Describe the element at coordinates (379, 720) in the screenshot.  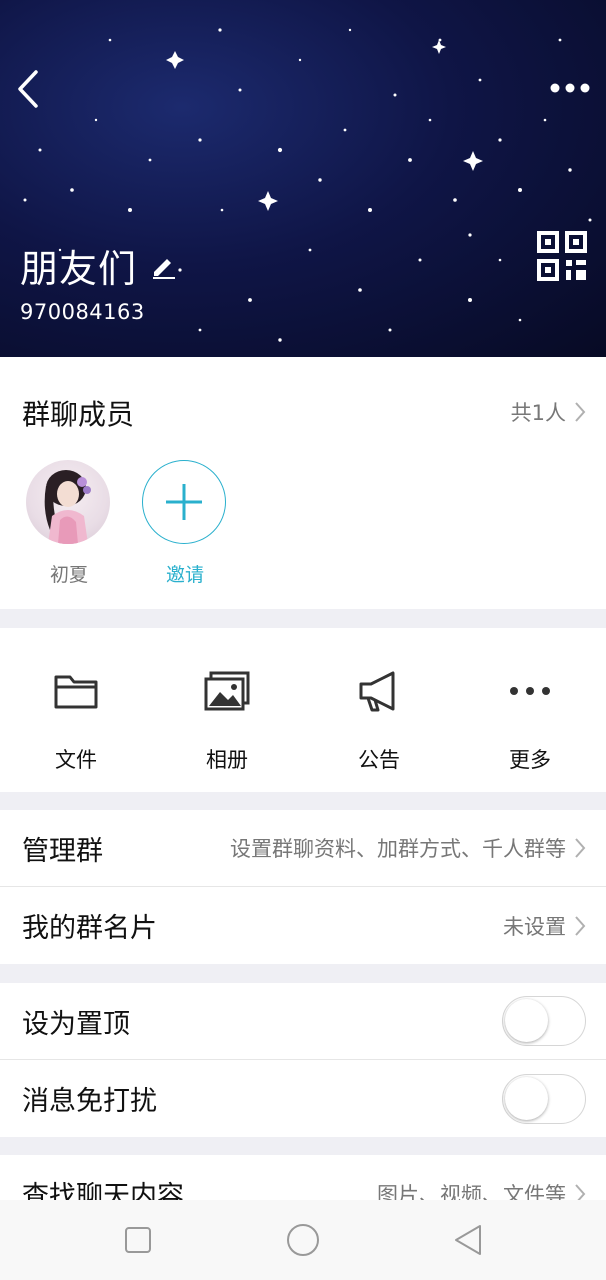
I see `tool-announcement: 公告` at that location.